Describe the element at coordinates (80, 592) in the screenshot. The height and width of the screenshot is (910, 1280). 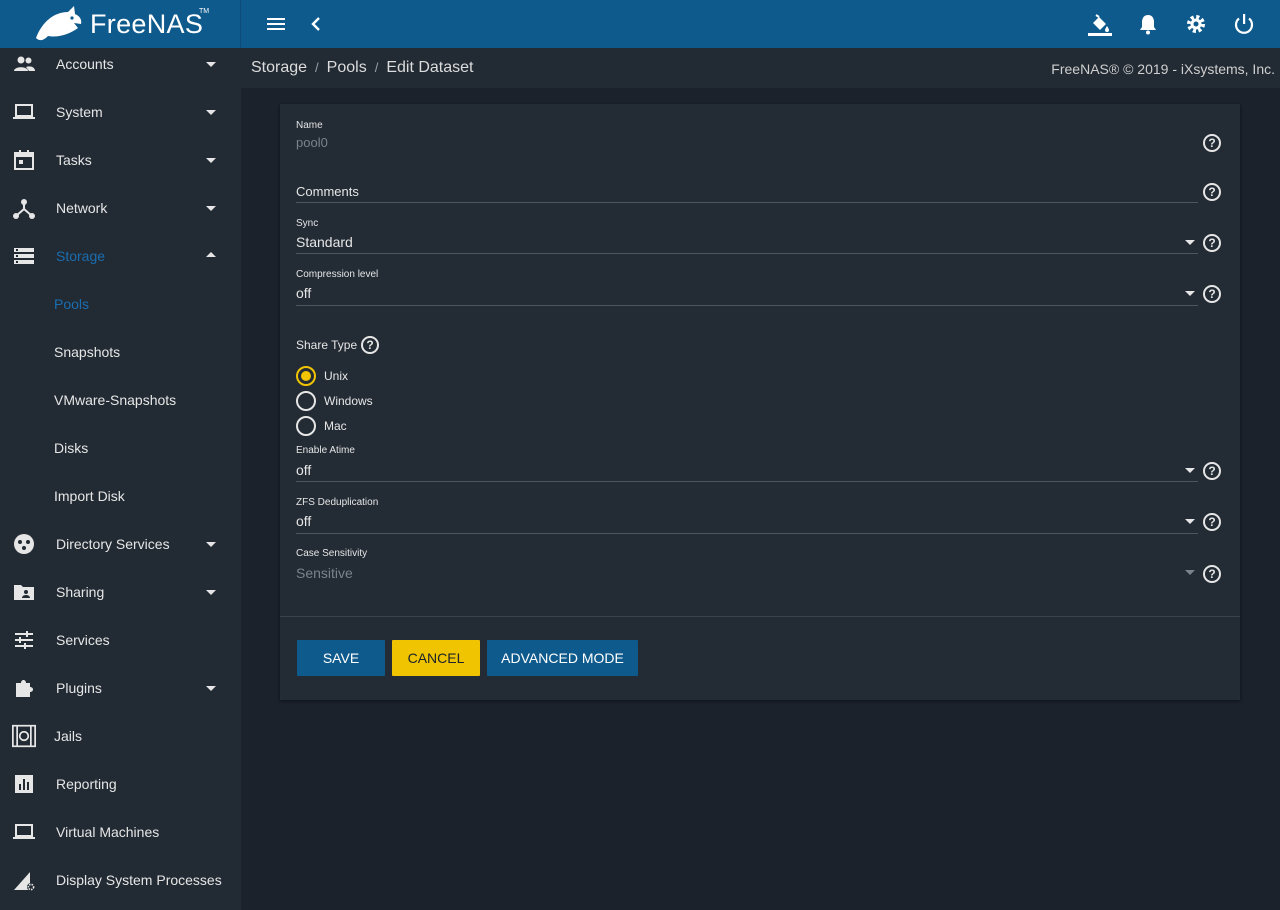
I see `sidebar-item-label: Sharing` at that location.